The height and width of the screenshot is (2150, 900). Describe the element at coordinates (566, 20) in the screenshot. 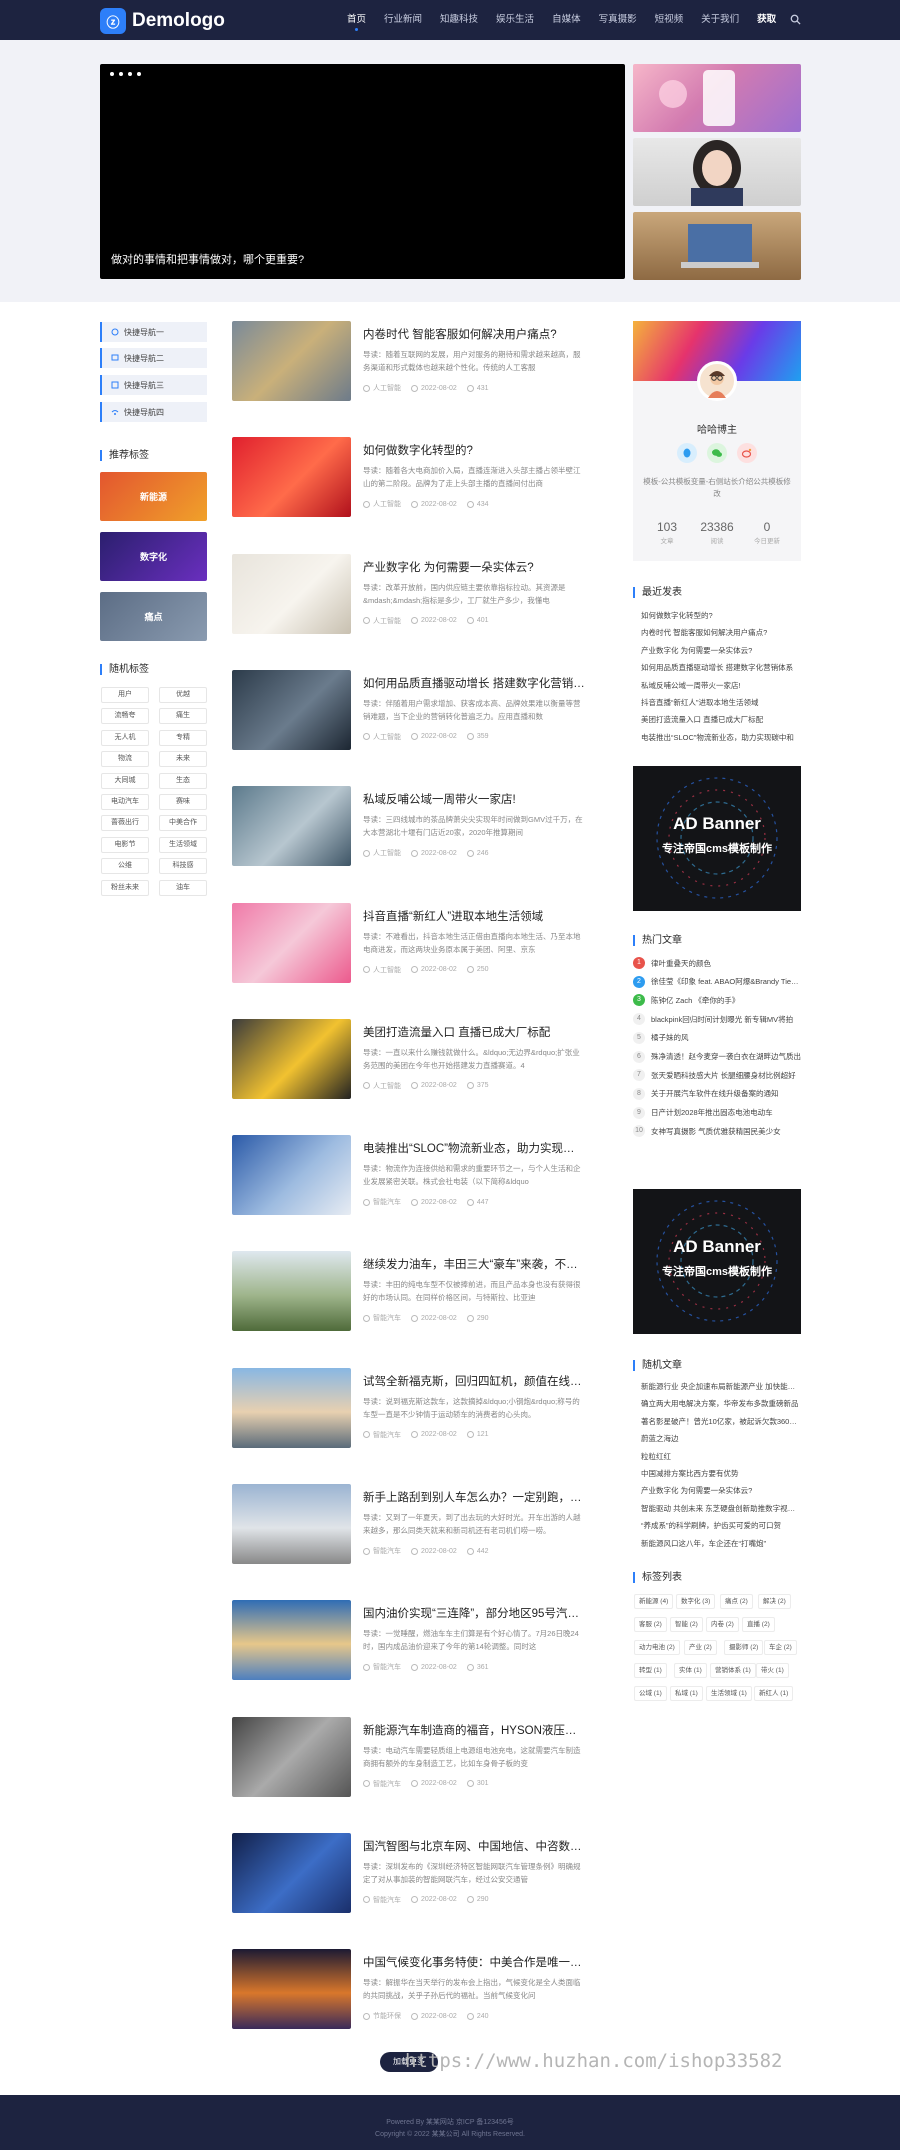

I see `nav-media: 自媒体` at that location.